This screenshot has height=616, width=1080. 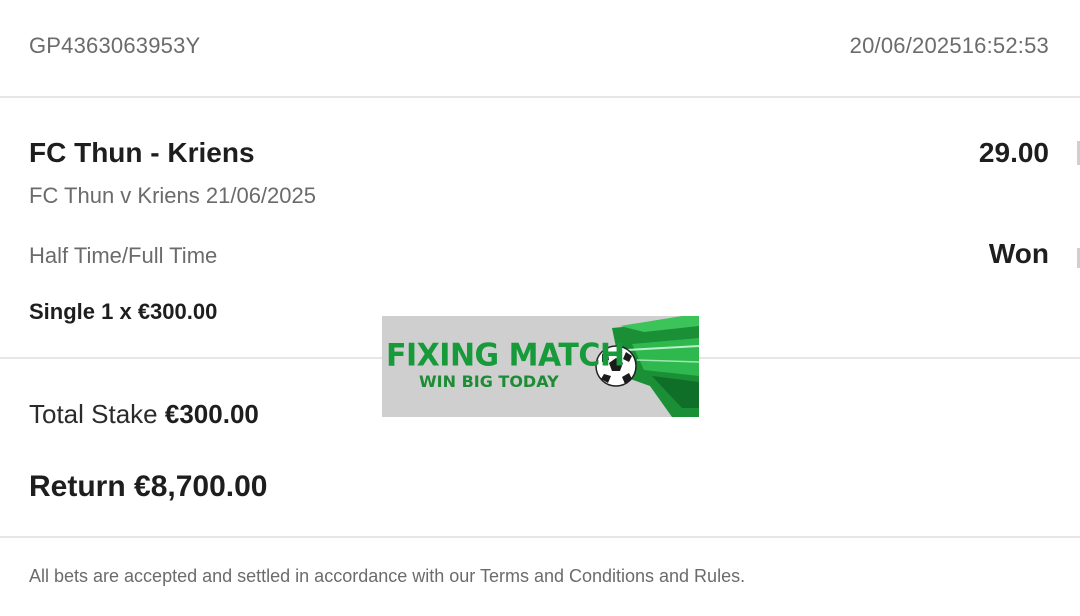 I want to click on return-amount: Return €8,700.00, so click(x=148, y=487).